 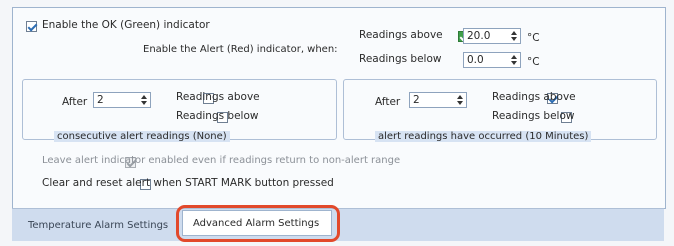 What do you see at coordinates (217, 116) in the screenshot?
I see `left-readings-below-label: Readings below` at bounding box center [217, 116].